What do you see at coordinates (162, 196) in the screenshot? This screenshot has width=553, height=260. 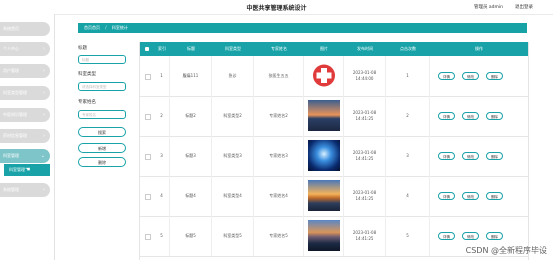 I see `cell-index: 4` at bounding box center [162, 196].